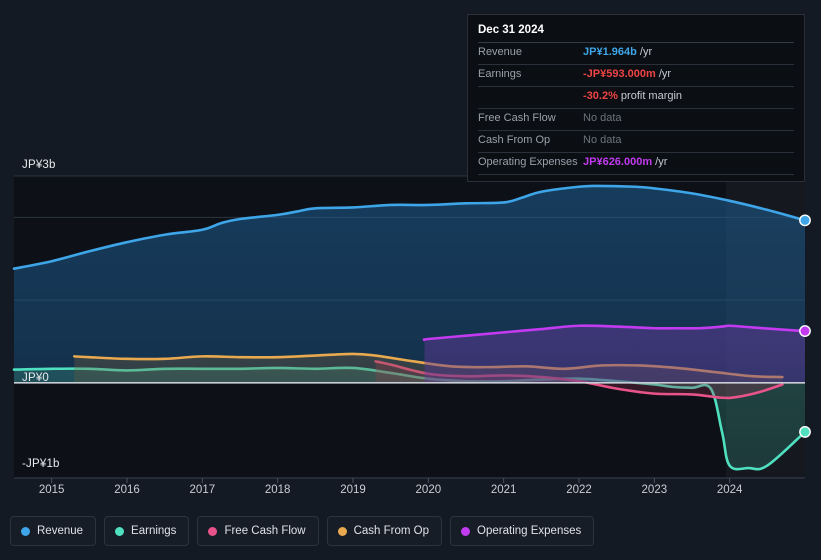 This screenshot has height=560, width=821. I want to click on tooltip-row-value: JP¥626.000m /yr, so click(625, 162).